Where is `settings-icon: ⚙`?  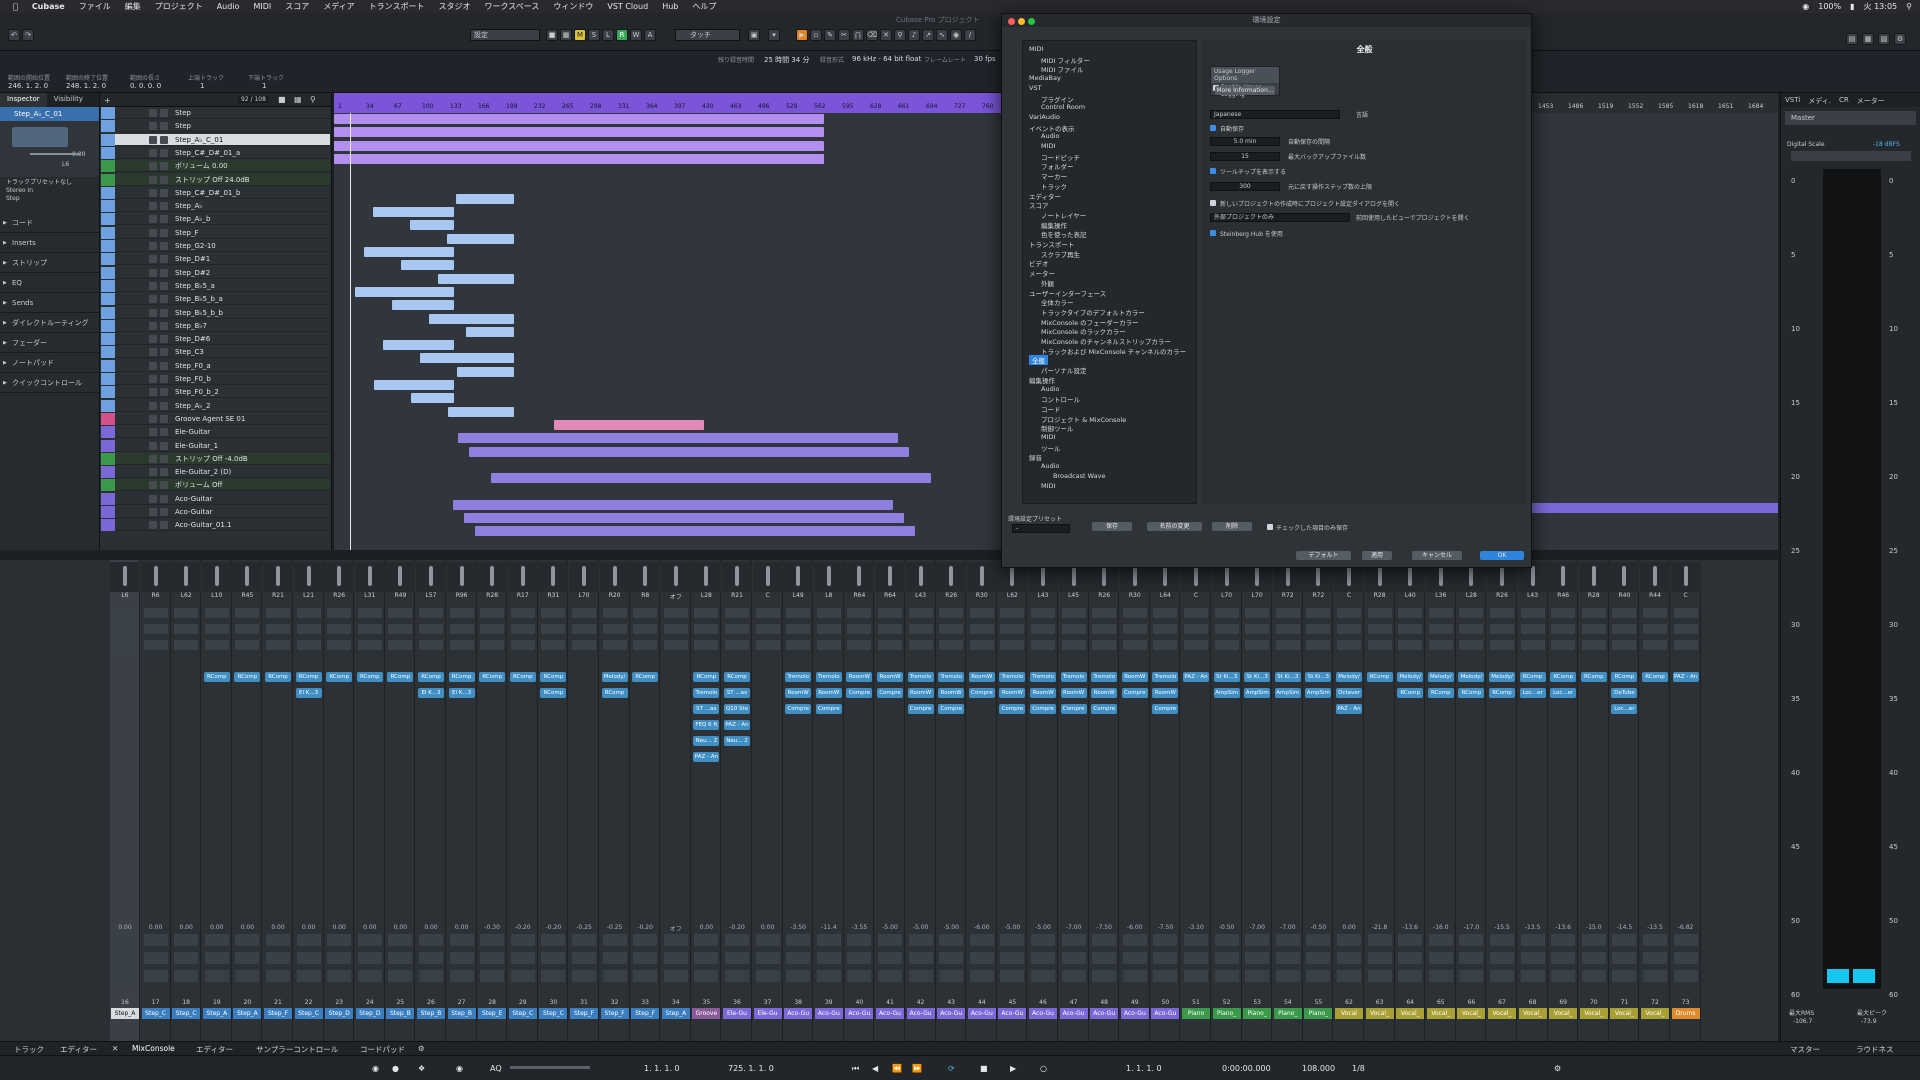 settings-icon: ⚙ is located at coordinates (1557, 1068).